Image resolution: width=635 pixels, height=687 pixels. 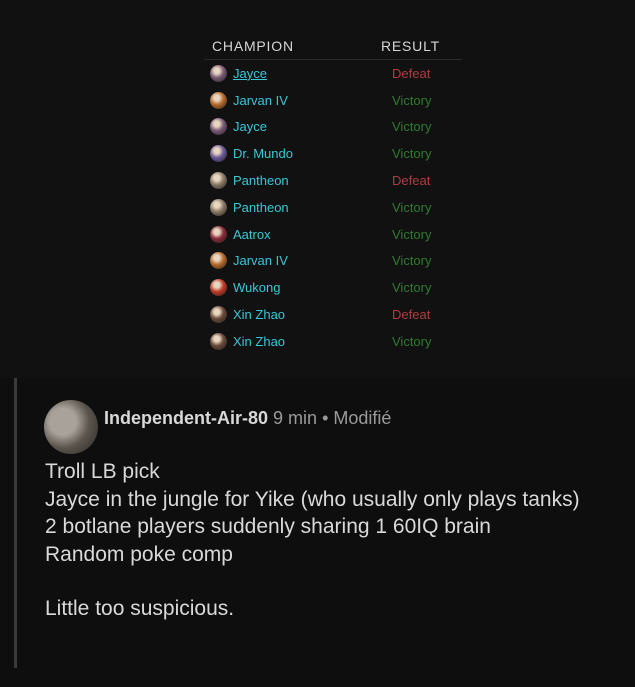 I want to click on table-row: Pantheon Defeat, so click(x=333, y=180).